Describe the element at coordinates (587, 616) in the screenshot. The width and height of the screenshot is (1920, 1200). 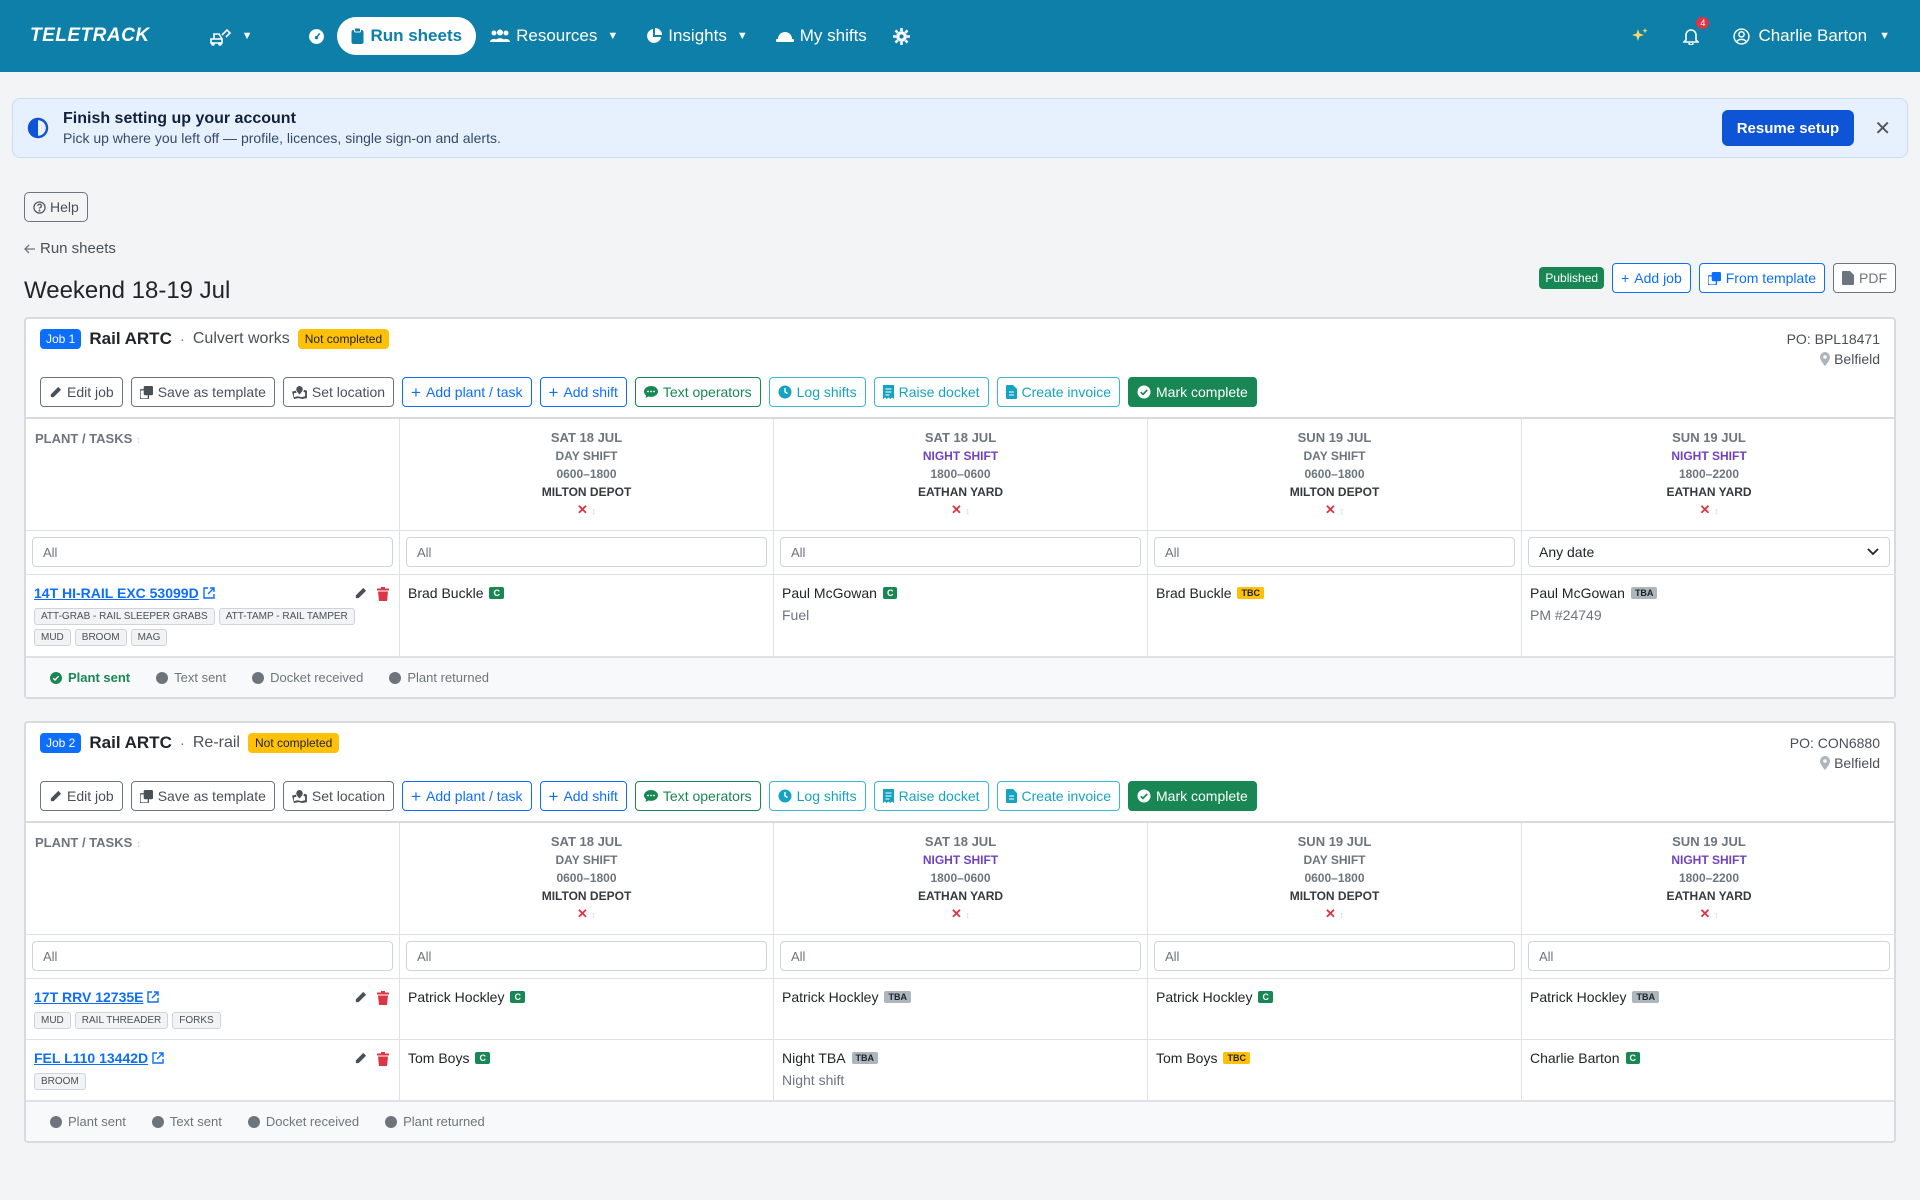
I see `operator-cell: Brad Buckle C` at that location.